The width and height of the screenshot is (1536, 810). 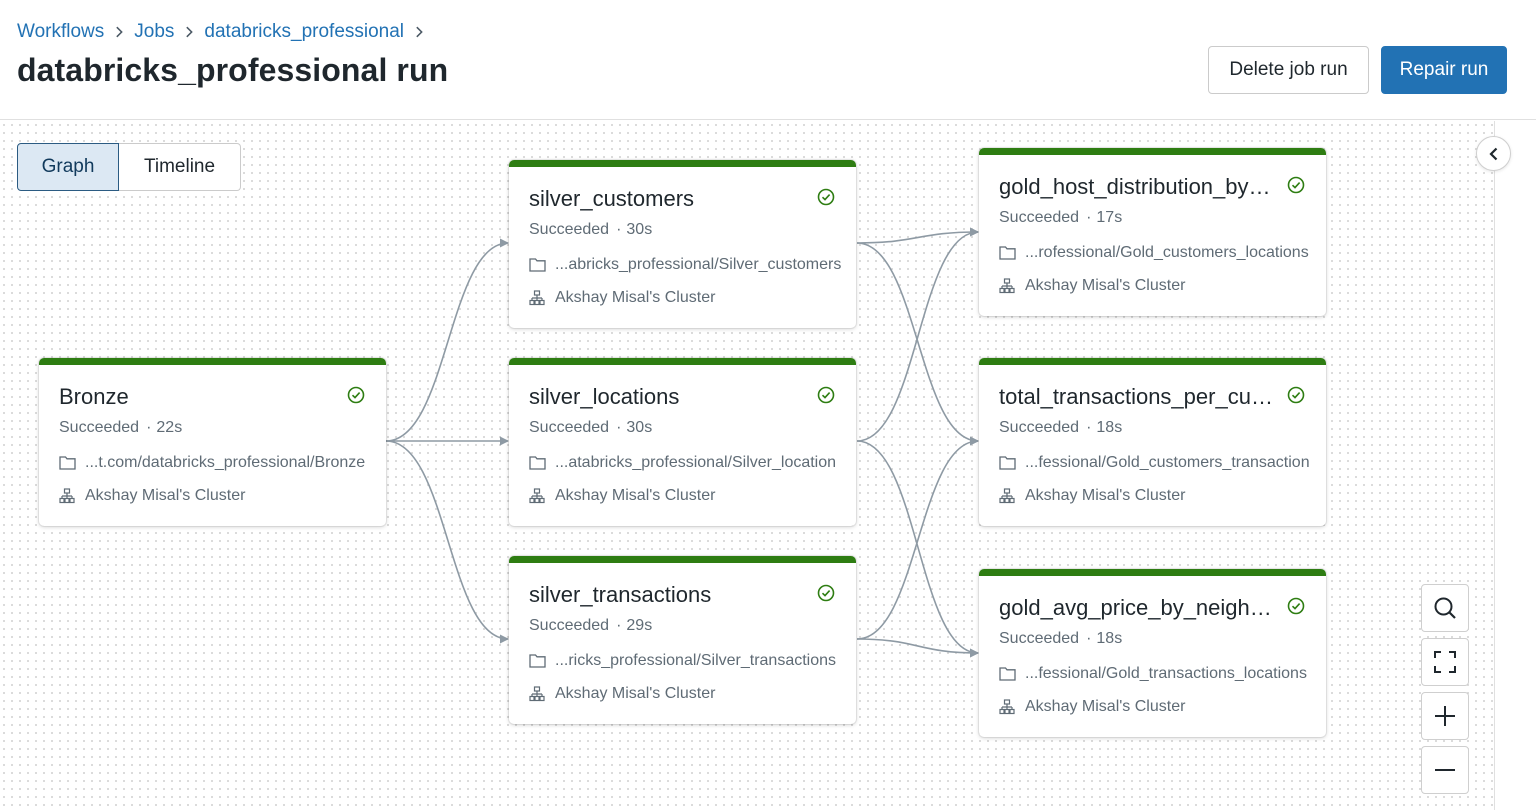 I want to click on search-icon, so click(x=1445, y=608).